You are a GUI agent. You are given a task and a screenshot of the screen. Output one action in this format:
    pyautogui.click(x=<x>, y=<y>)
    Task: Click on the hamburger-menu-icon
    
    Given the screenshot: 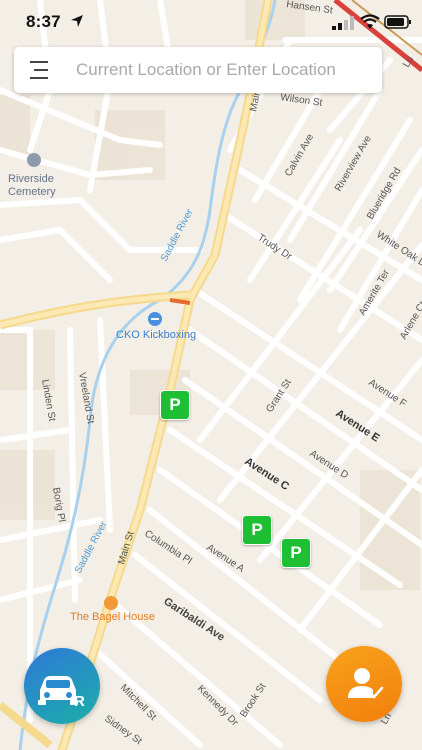 What is the action you would take?
    pyautogui.click(x=41, y=70)
    